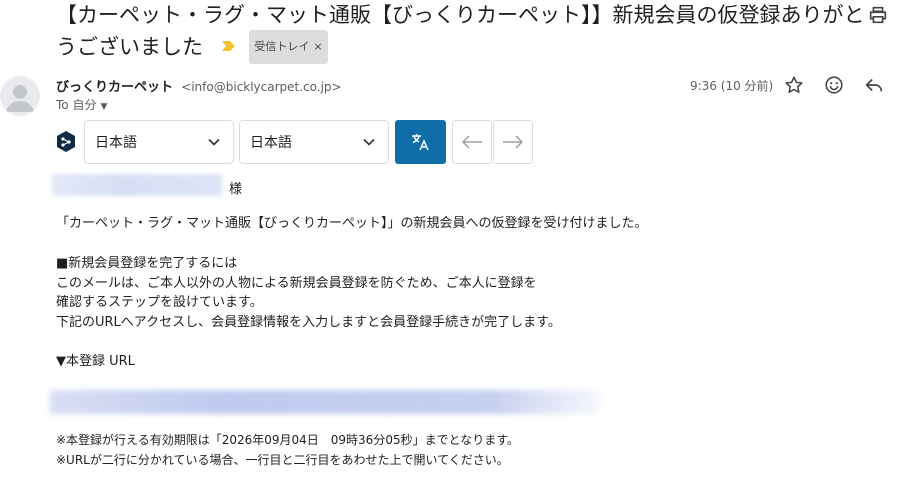 The height and width of the screenshot is (483, 903). What do you see at coordinates (104, 107) in the screenshot?
I see `chevron-down-icon: ▼` at bounding box center [104, 107].